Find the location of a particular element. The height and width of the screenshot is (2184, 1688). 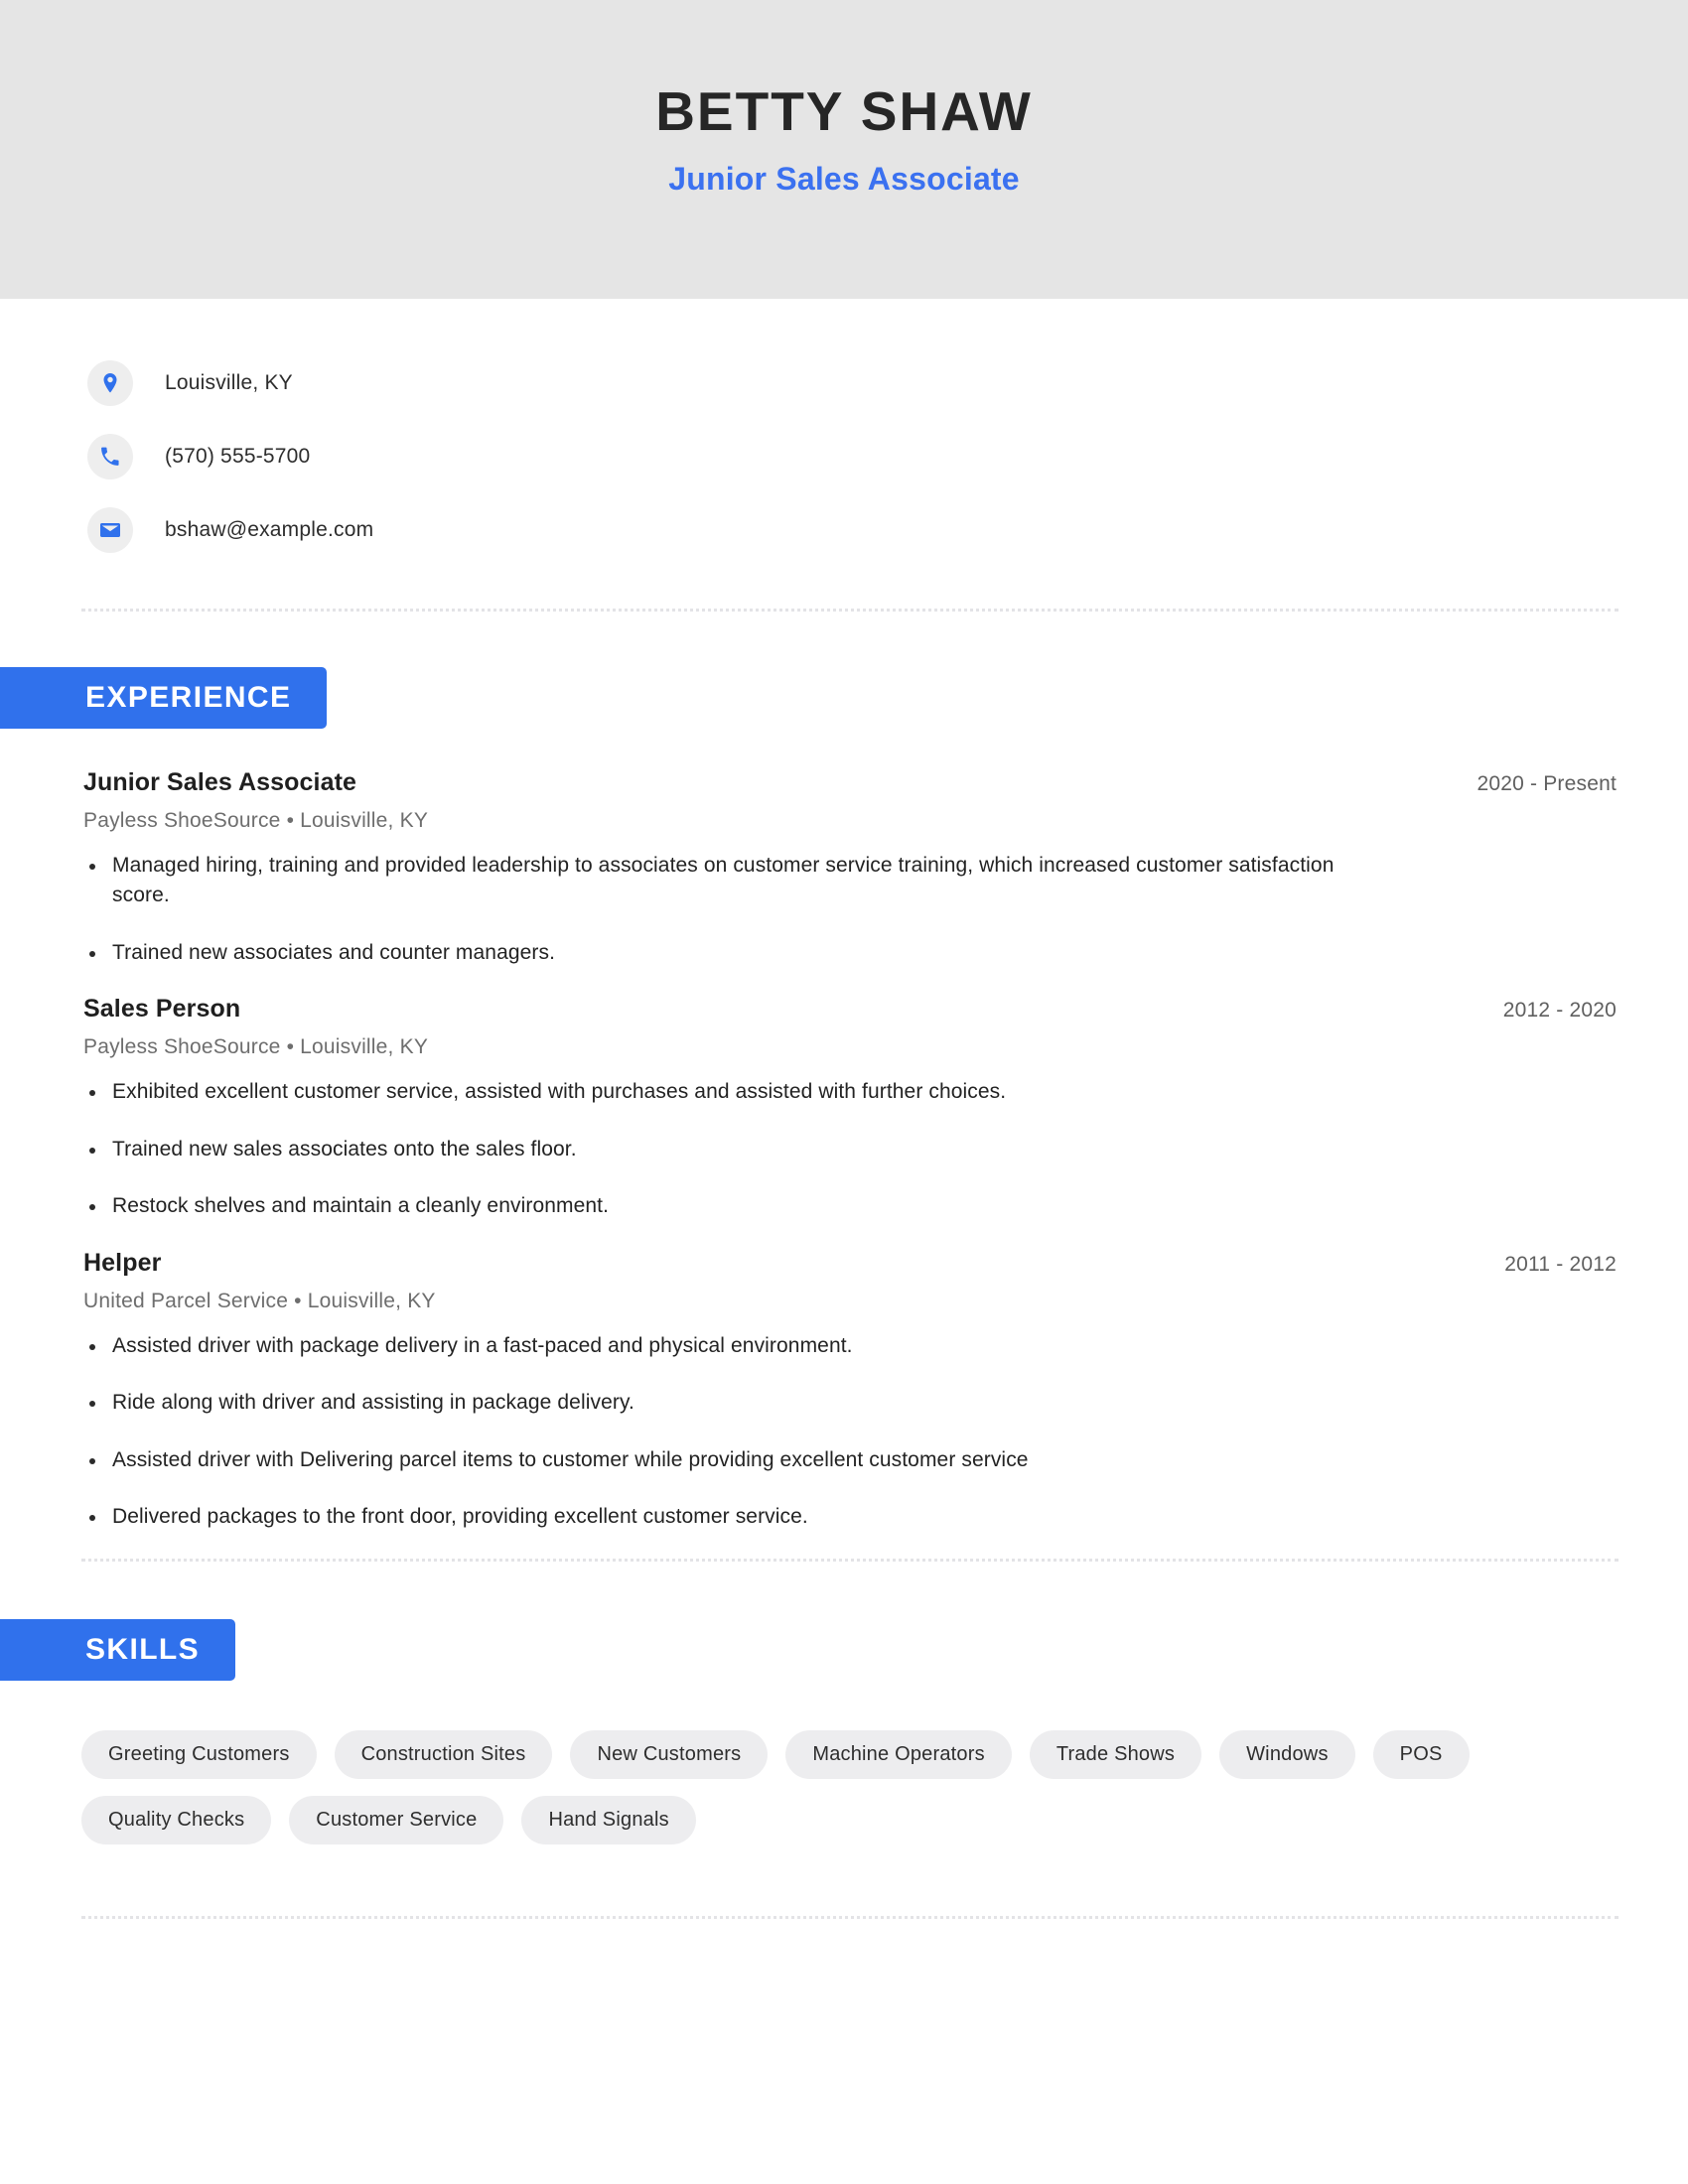

skill-tag: Hand Signals is located at coordinates (608, 1820).